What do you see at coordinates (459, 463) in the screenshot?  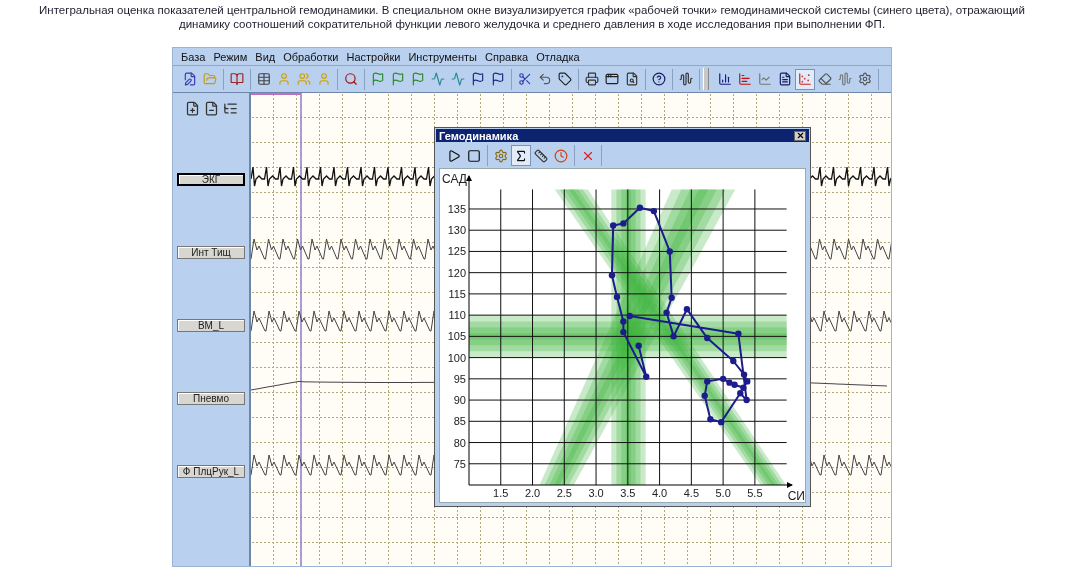 I see `tick-label: 75` at bounding box center [459, 463].